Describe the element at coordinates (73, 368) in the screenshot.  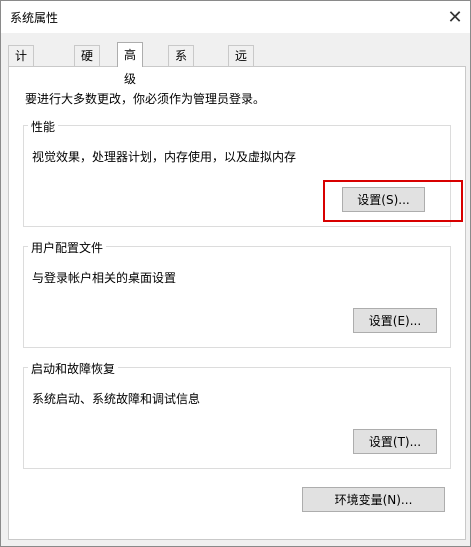
I see `startup-recovery-group-title: 启动和故障恢复` at that location.